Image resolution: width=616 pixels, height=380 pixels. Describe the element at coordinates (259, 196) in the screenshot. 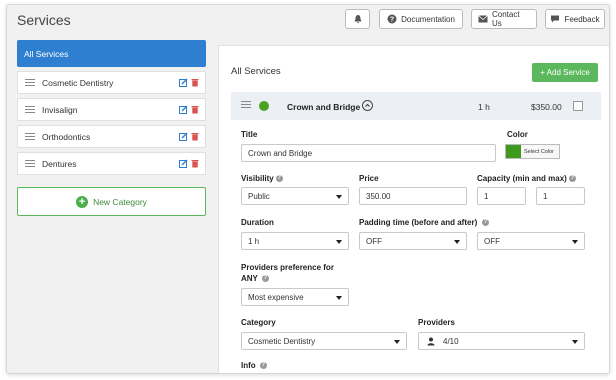

I see `visibility-select-value: Public` at that location.